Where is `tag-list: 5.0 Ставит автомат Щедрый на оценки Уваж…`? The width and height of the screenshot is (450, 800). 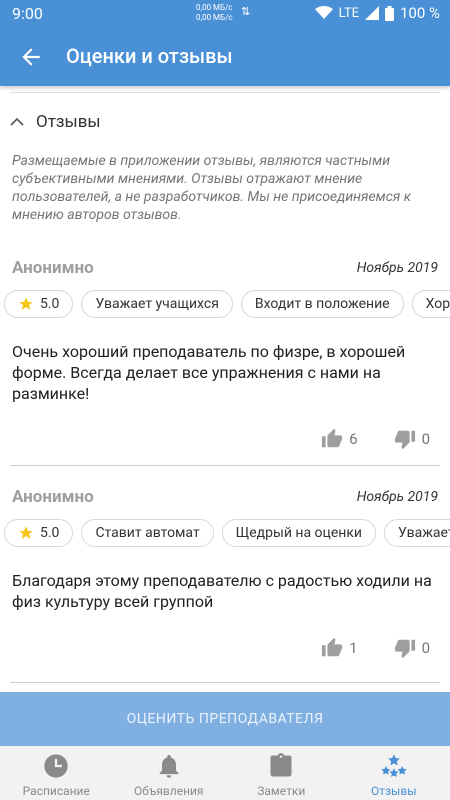
tag-list: 5.0 Ставит автомат Щедрый на оценки Уваж… is located at coordinates (227, 533).